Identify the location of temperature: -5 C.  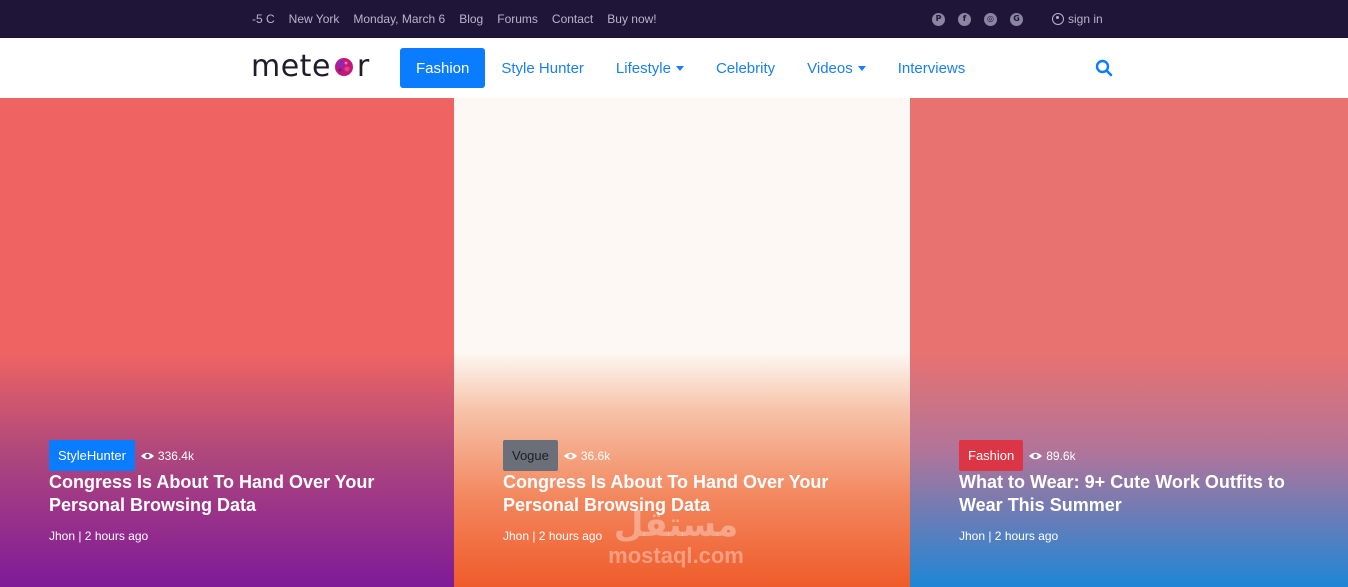
(263, 19).